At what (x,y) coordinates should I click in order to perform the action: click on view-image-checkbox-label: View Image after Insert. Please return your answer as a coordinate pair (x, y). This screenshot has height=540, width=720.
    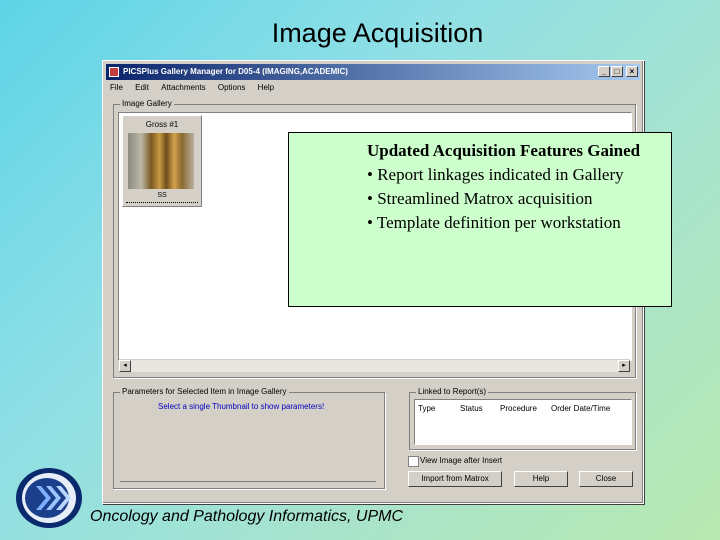
    Looking at the image, I should click on (461, 460).